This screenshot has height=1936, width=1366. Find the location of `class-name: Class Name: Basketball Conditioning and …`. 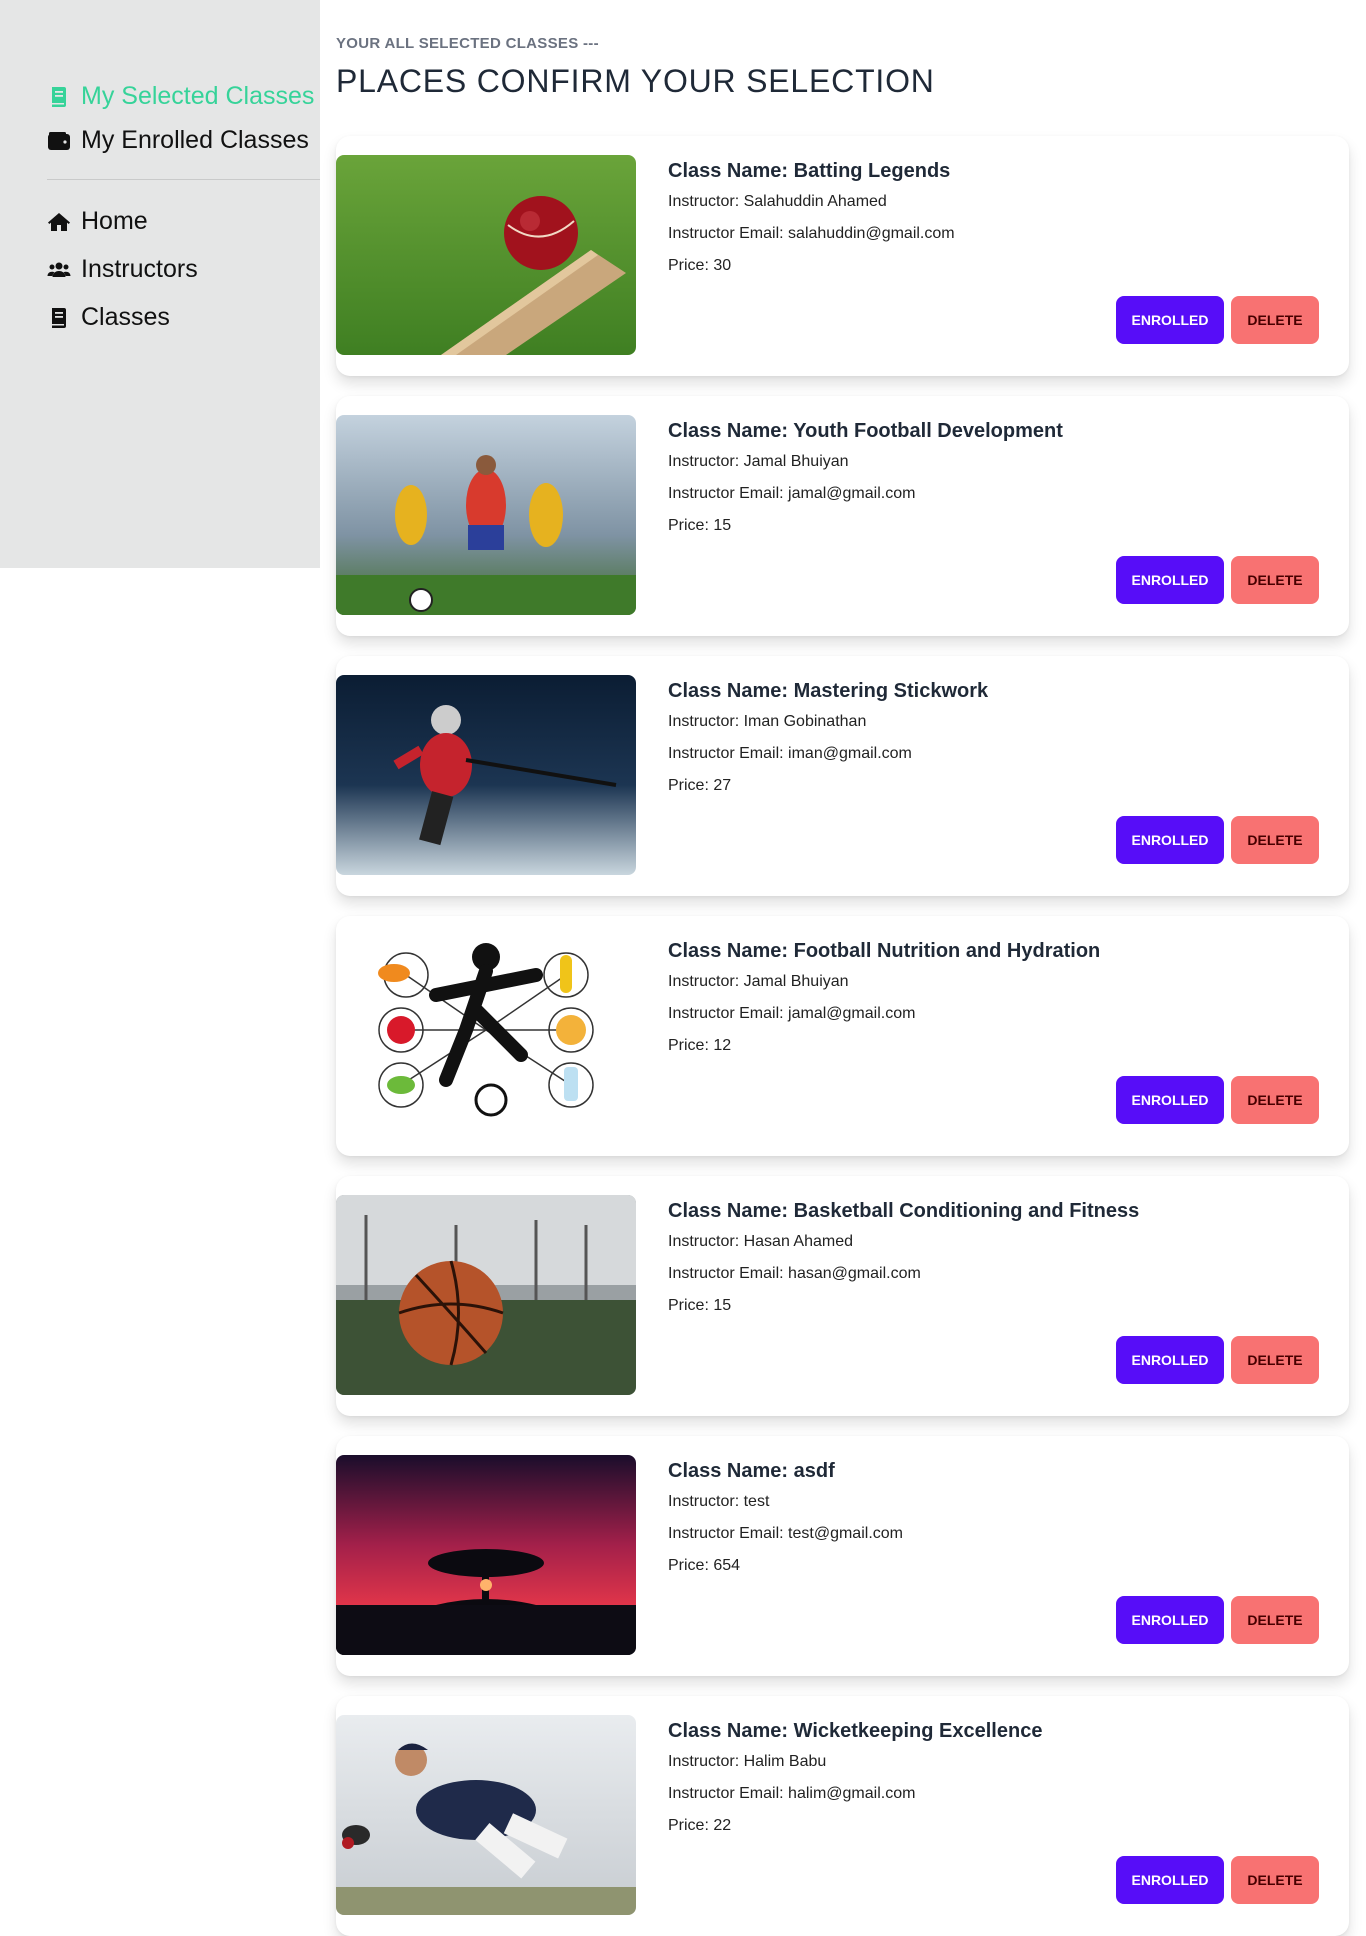

class-name: Class Name: Basketball Conditioning and … is located at coordinates (904, 1211).